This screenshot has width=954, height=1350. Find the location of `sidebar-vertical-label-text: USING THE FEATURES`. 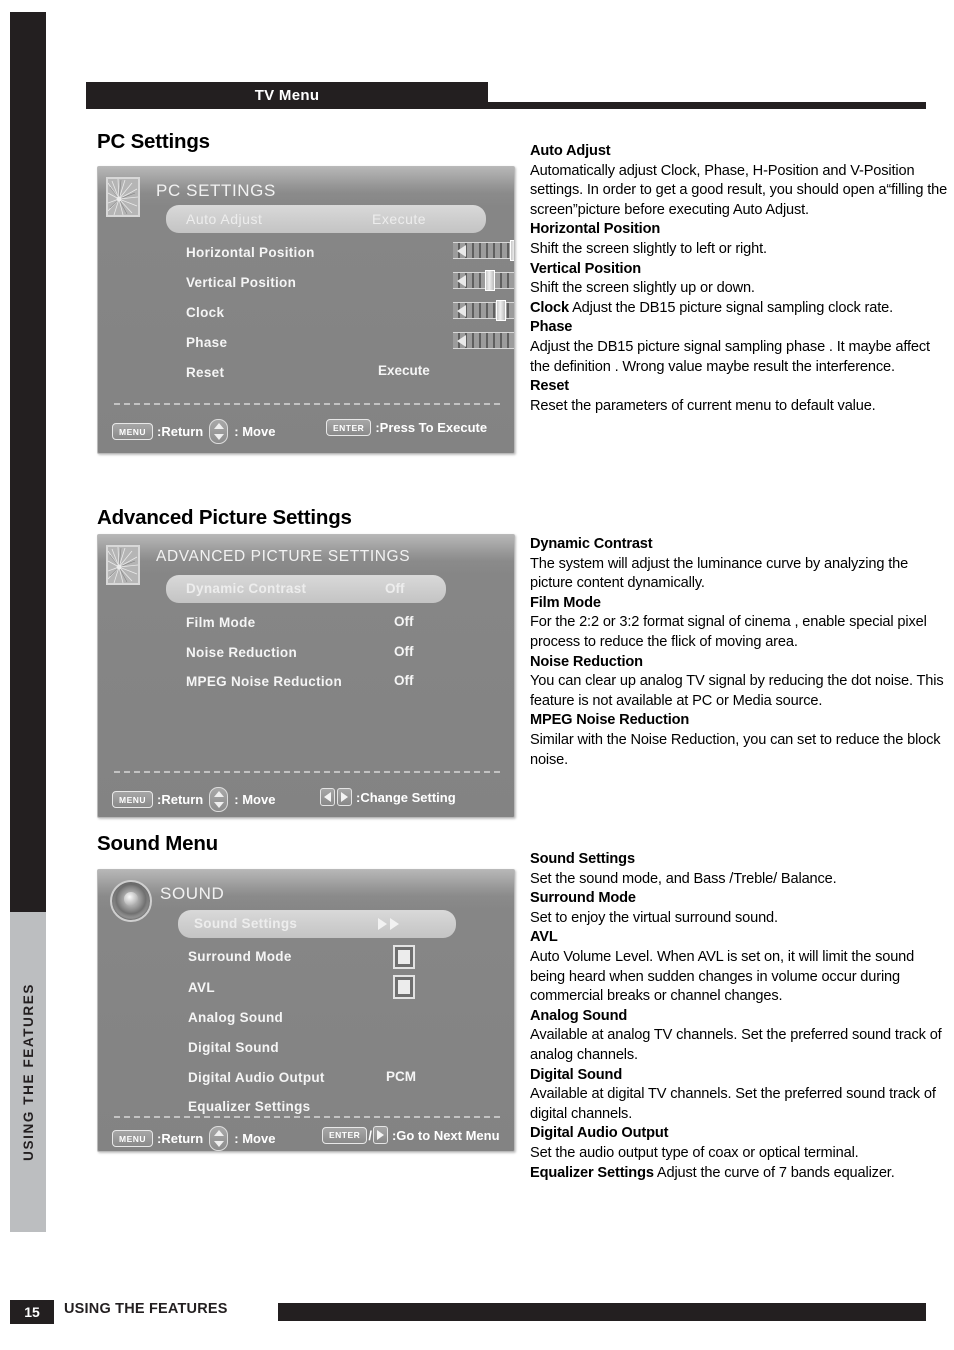

sidebar-vertical-label-text: USING THE FEATURES is located at coordinates (28, 1072).